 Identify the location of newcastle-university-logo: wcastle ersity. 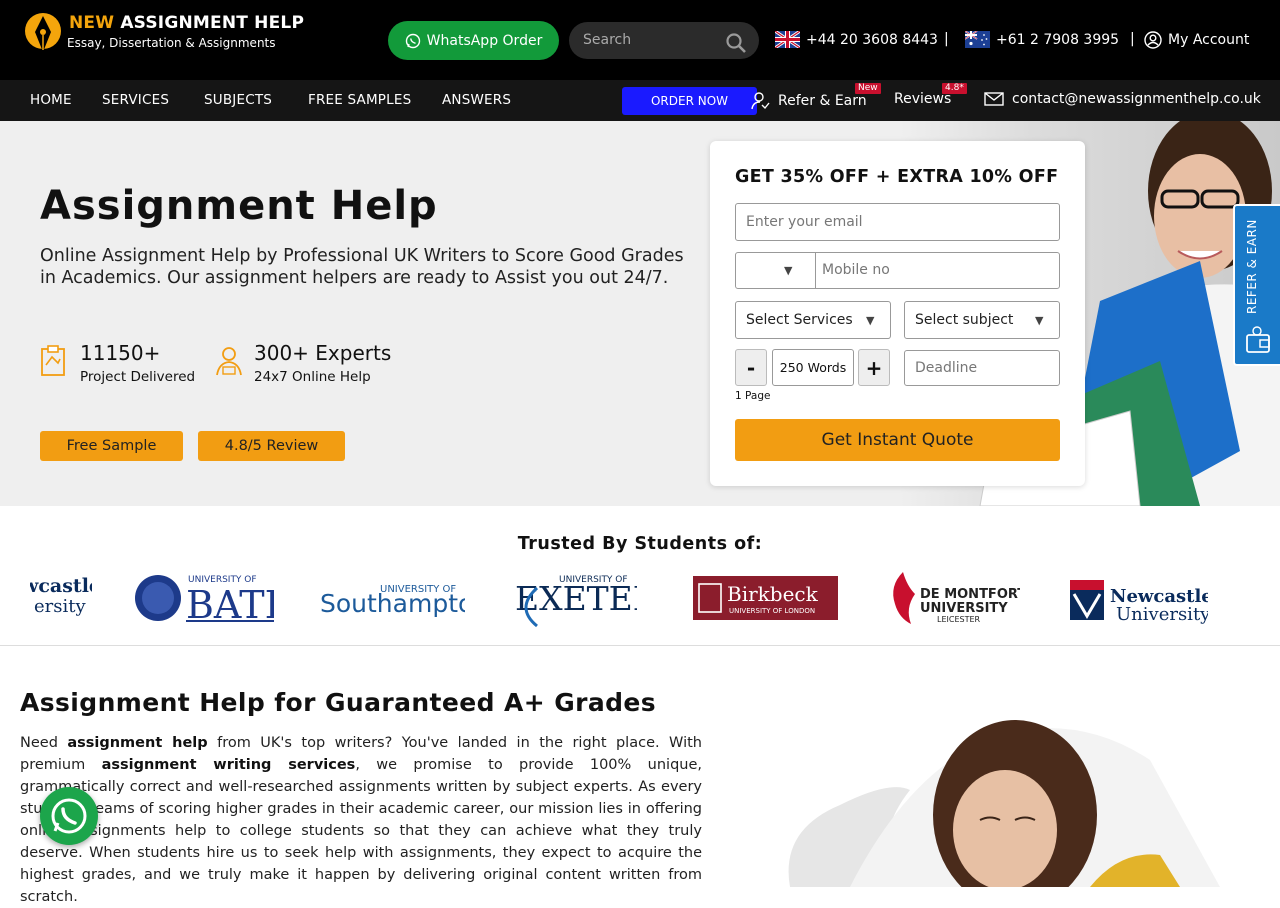
(61, 596).